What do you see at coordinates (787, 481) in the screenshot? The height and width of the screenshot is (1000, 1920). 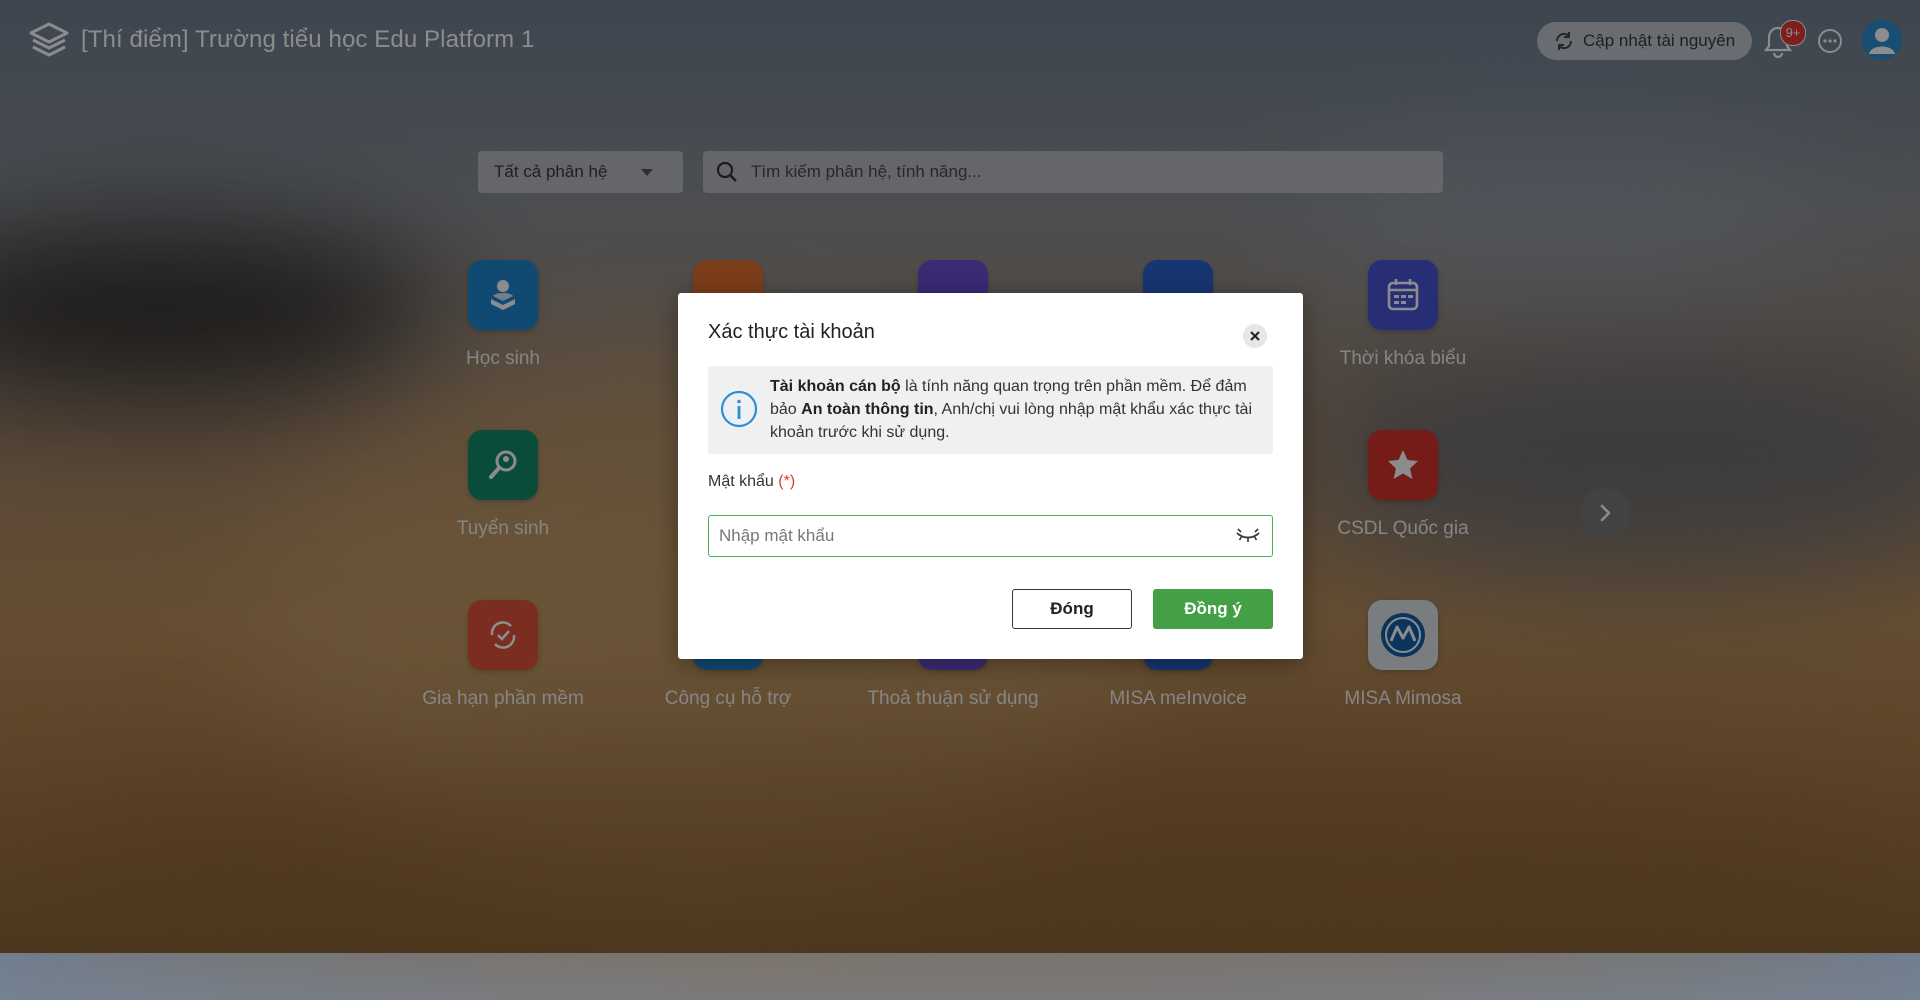 I see `required-mark: (*)` at bounding box center [787, 481].